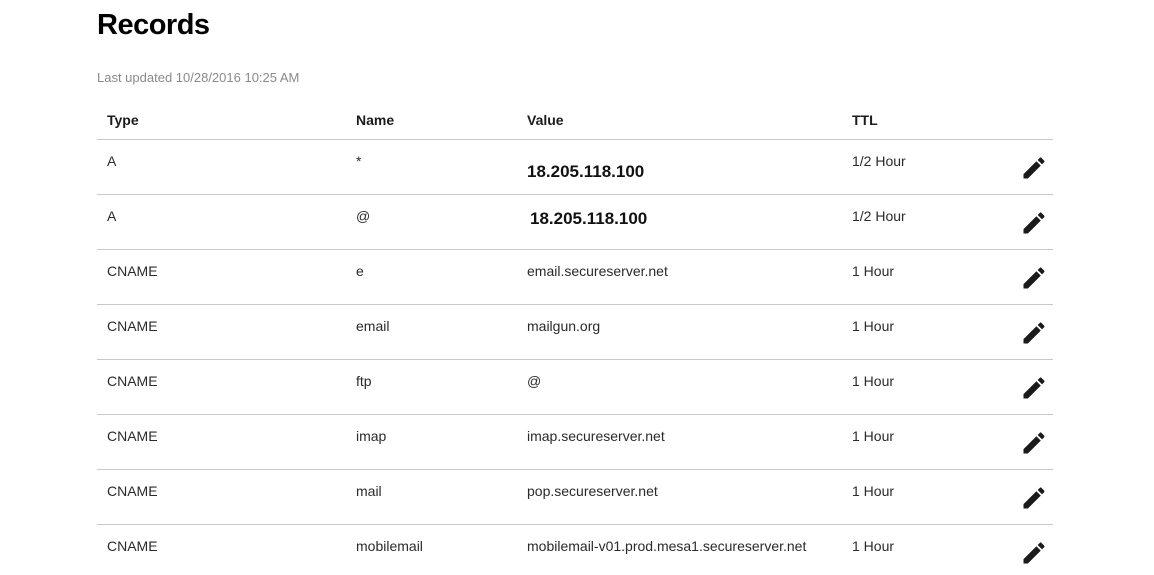  I want to click on record-name: @, so click(363, 216).